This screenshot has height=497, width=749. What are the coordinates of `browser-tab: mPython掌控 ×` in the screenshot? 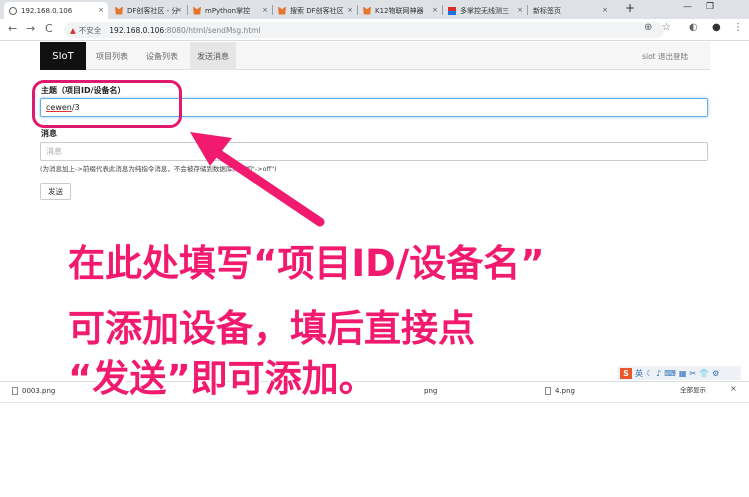 It's located at (230, 10).